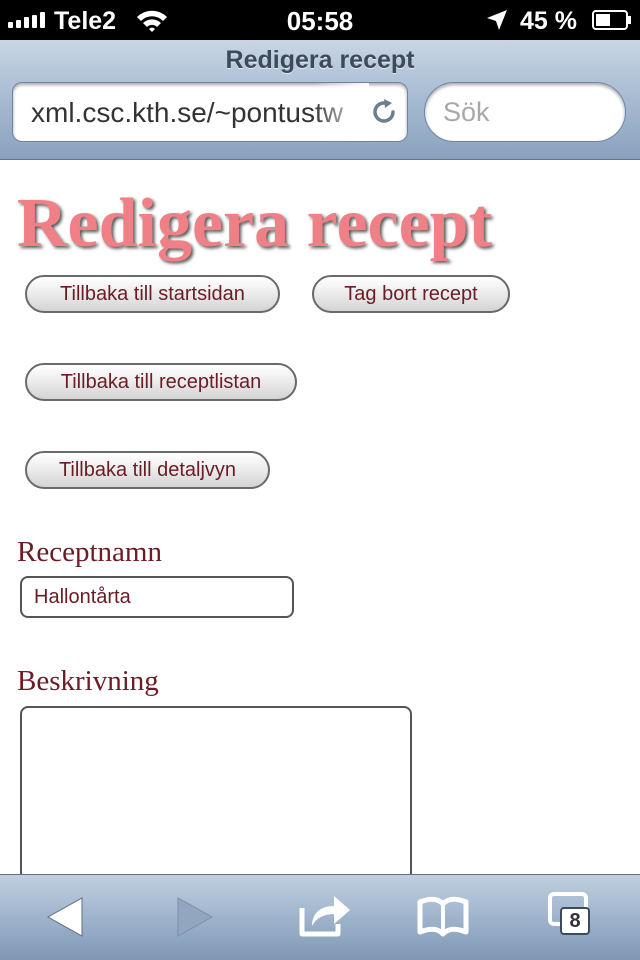  What do you see at coordinates (67, 917) in the screenshot?
I see `back-arrow-icon` at bounding box center [67, 917].